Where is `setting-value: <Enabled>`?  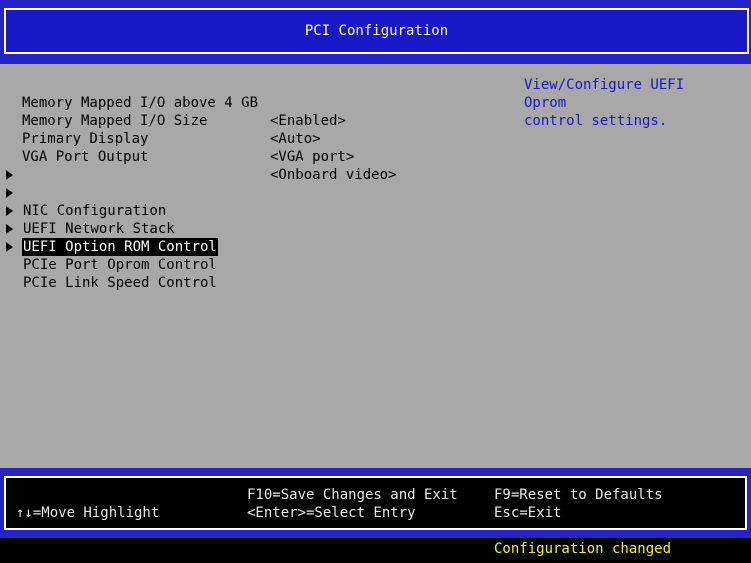
setting-value: <Enabled> is located at coordinates (370, 121).